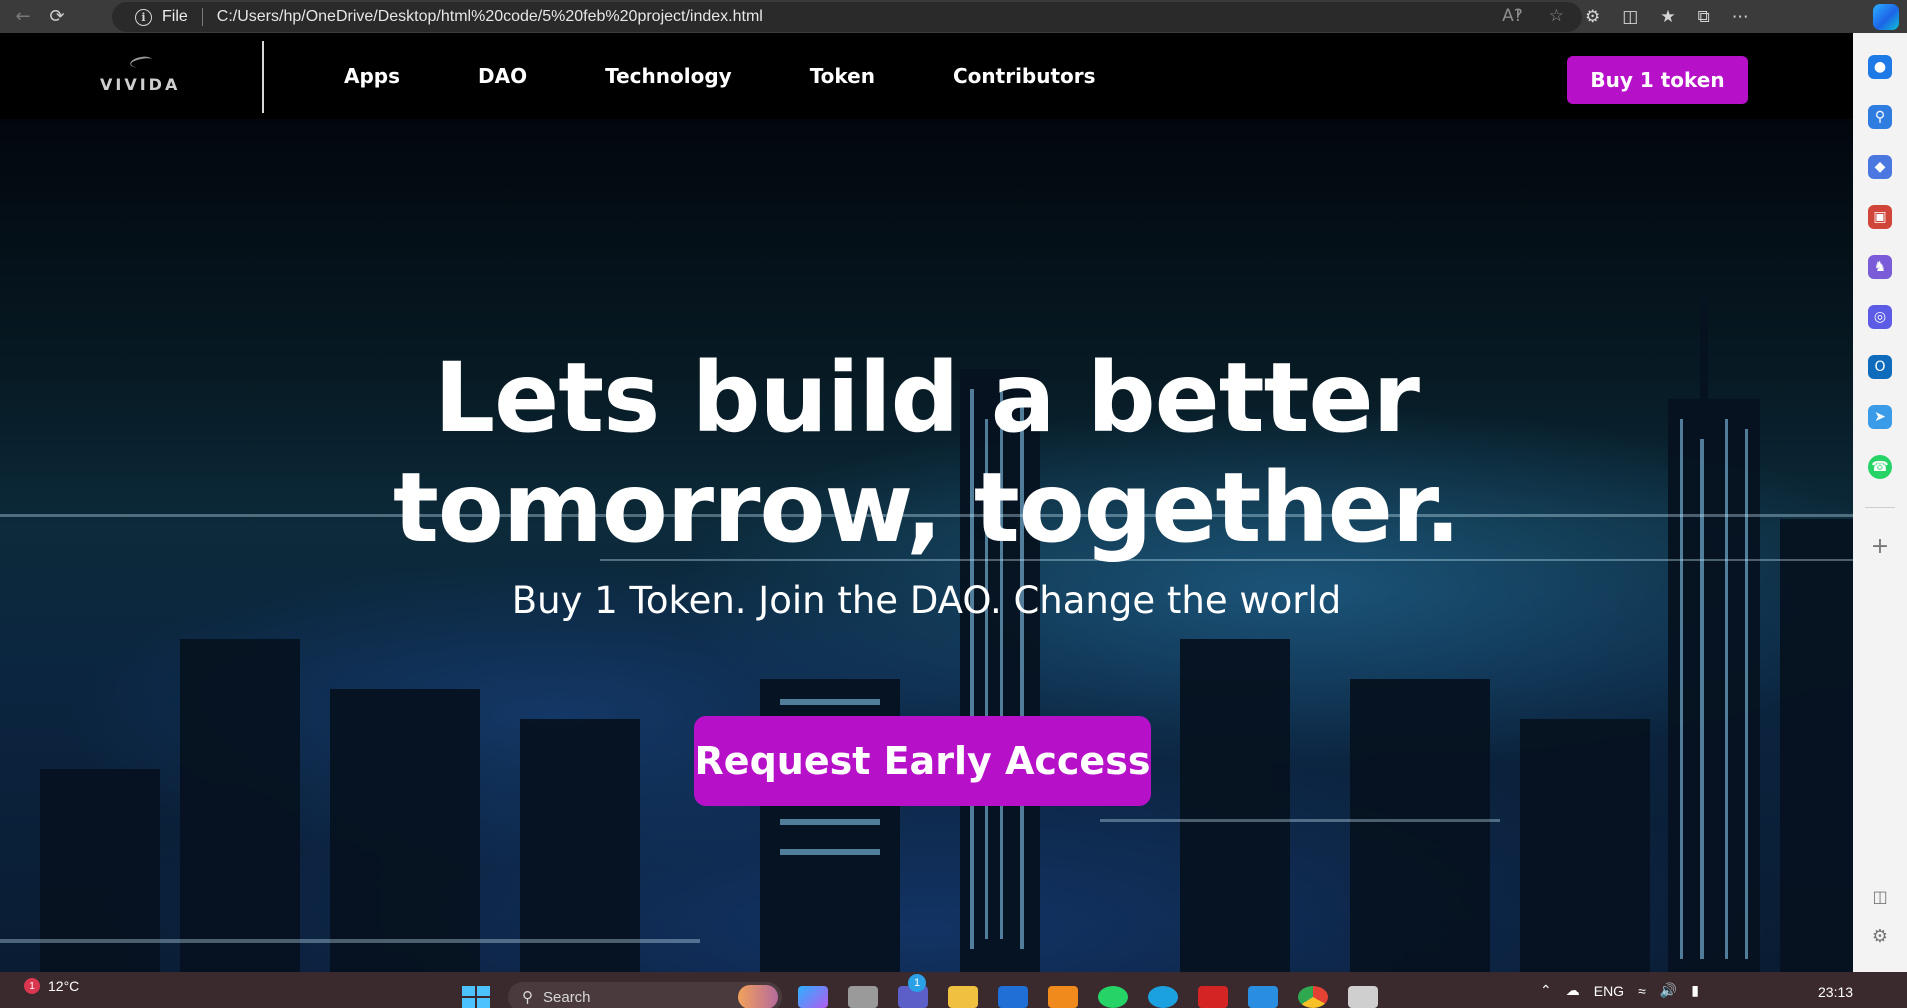  What do you see at coordinates (32, 986) in the screenshot?
I see `weather-badge: 1` at bounding box center [32, 986].